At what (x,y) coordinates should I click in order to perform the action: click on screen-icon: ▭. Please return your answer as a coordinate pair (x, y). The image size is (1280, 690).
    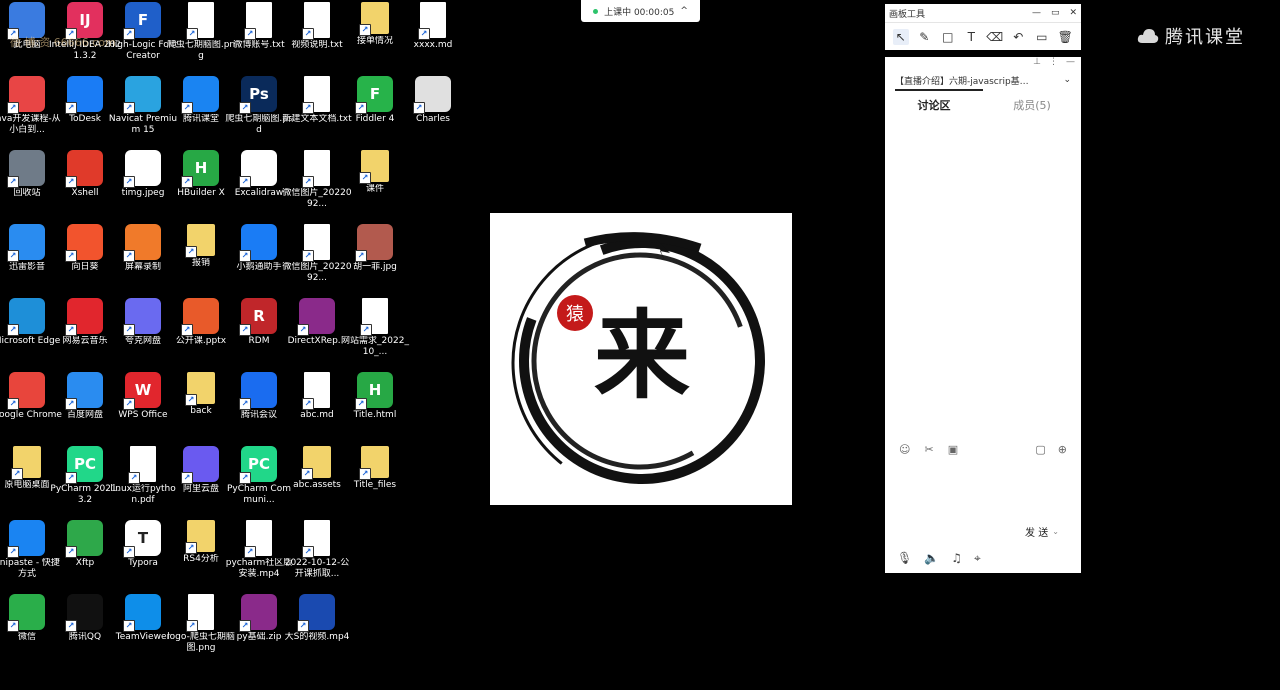
    Looking at the image, I should click on (1042, 37).